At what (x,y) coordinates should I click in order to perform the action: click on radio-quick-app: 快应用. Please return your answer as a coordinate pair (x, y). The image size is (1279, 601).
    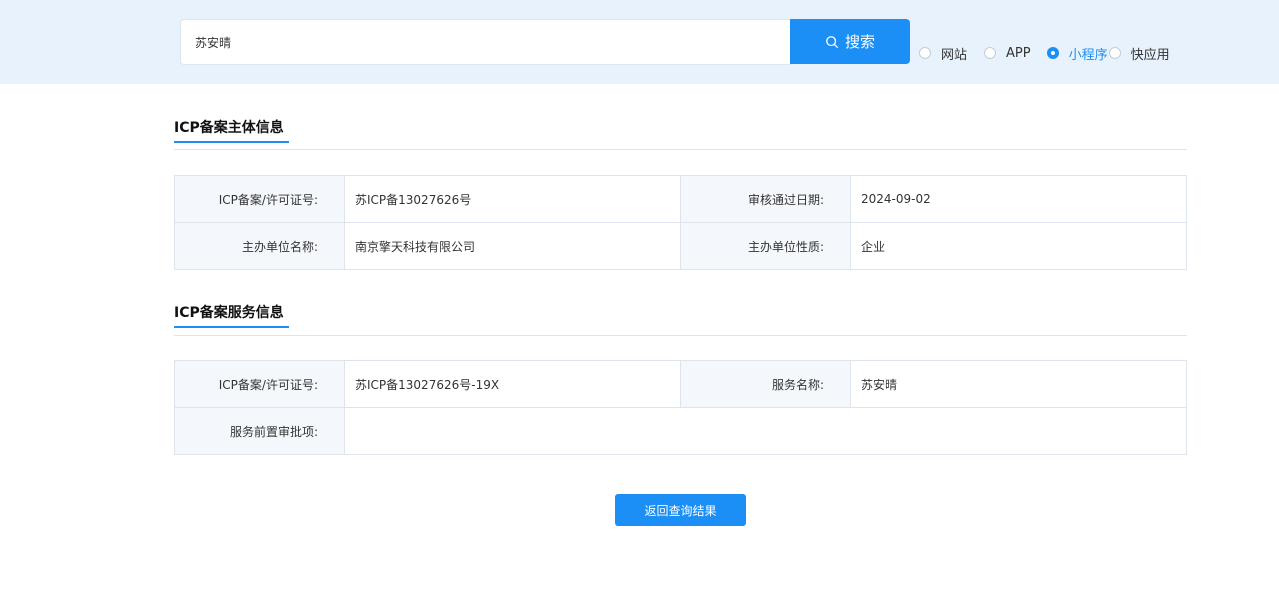
    Looking at the image, I should click on (1139, 53).